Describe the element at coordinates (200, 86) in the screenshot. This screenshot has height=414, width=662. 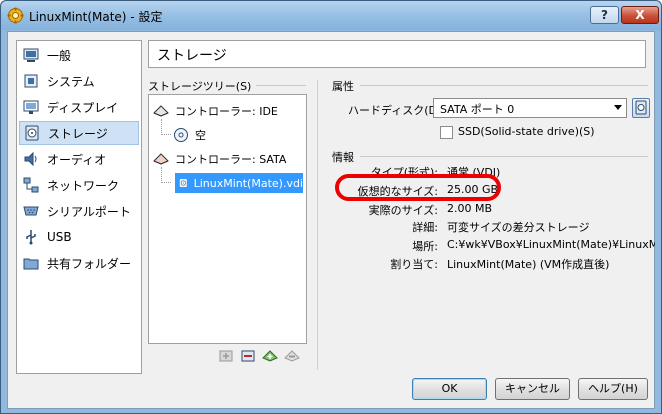
I see `storage-tree-header: ストレージツリー(S)` at that location.